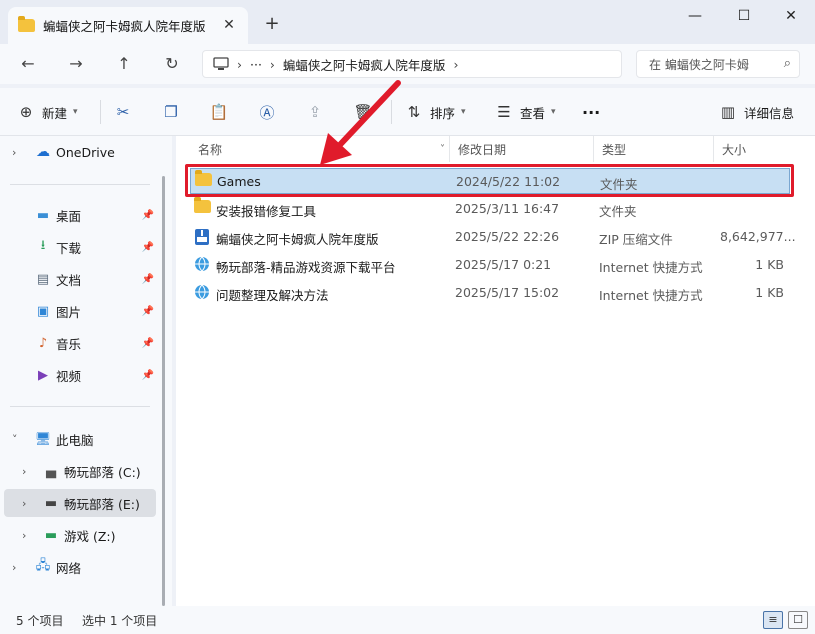  Describe the element at coordinates (306, 267) in the screenshot. I see `file-name: 畅玩部落-精品游戏资源下载平台` at that location.